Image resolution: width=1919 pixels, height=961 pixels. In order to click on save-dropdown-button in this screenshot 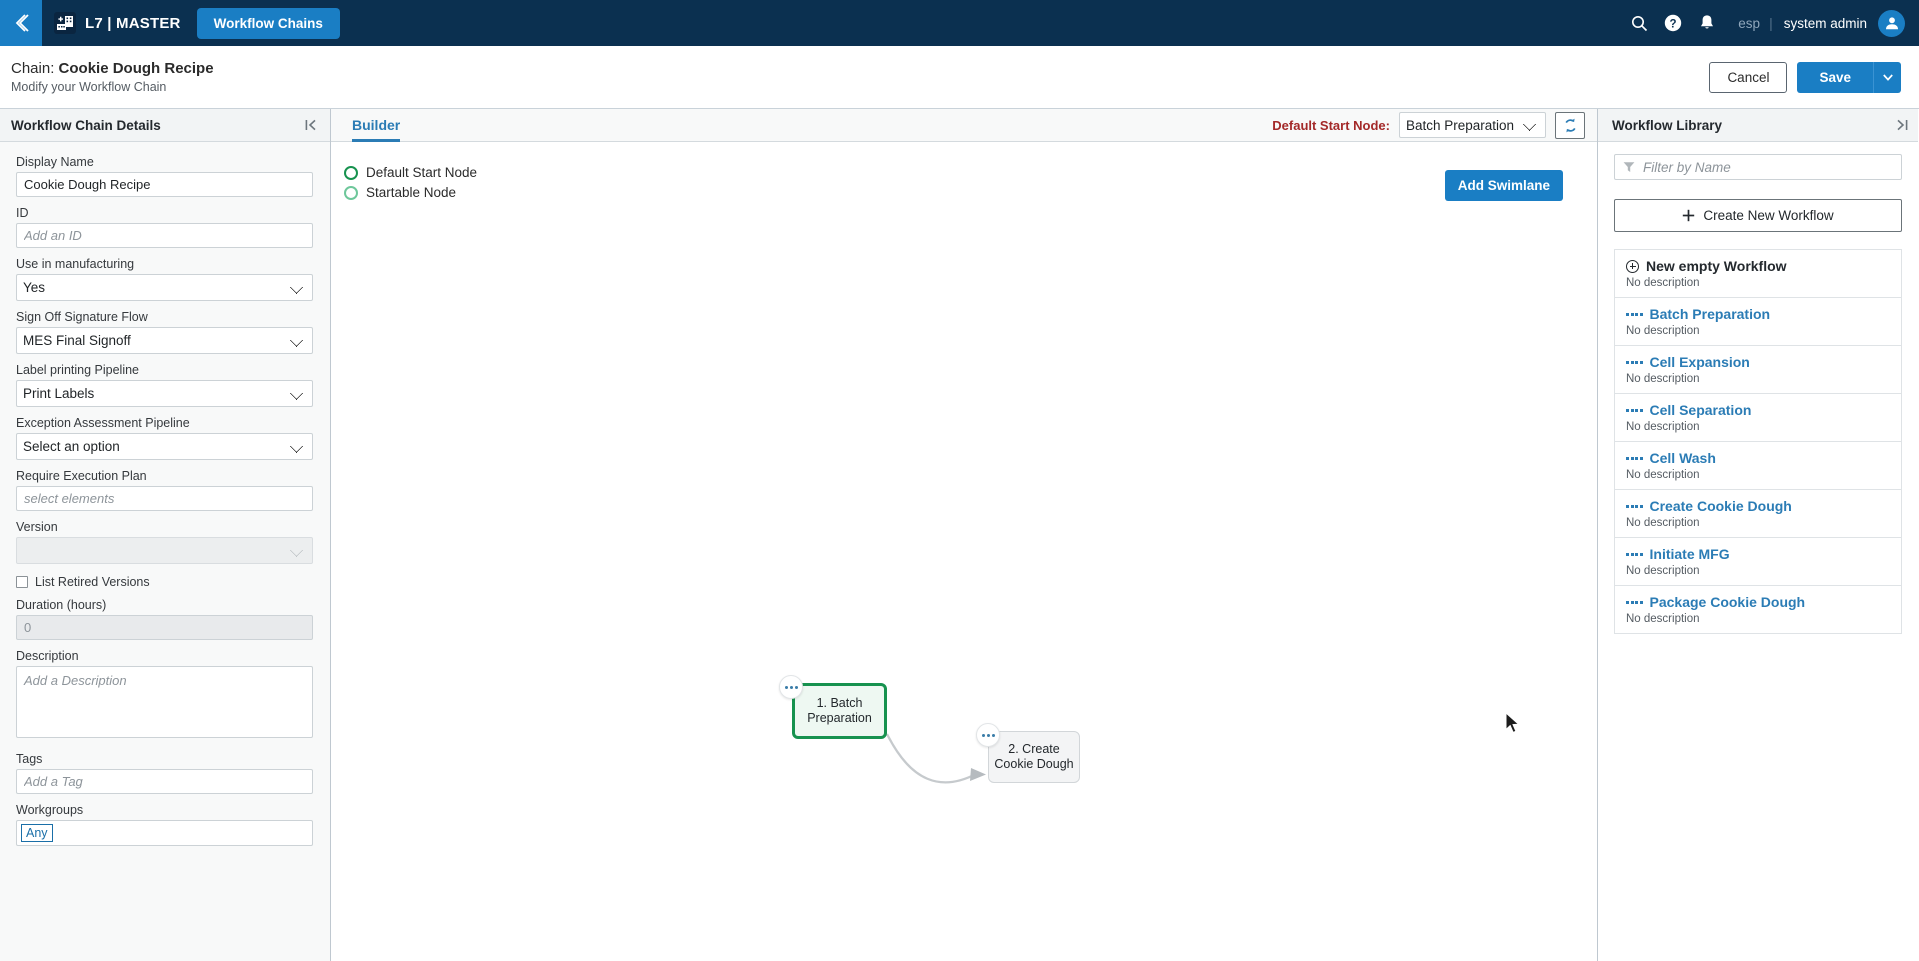, I will do `click(1887, 77)`.